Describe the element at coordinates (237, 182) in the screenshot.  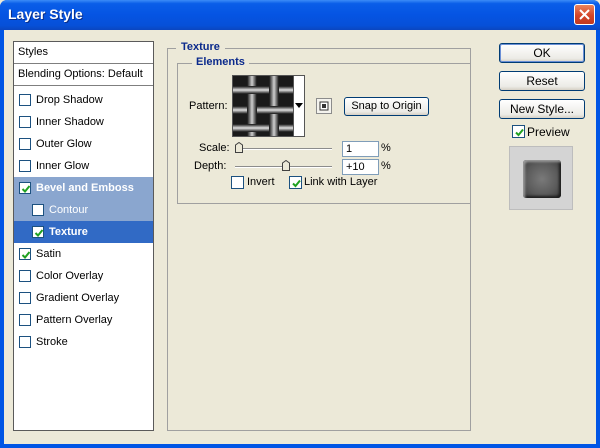
I see `invert-checkbox` at that location.